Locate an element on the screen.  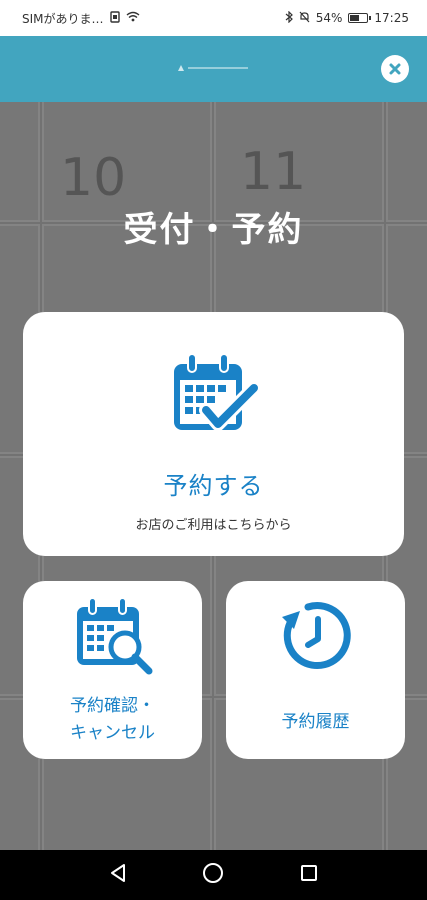
home-button is located at coordinates (213, 875).